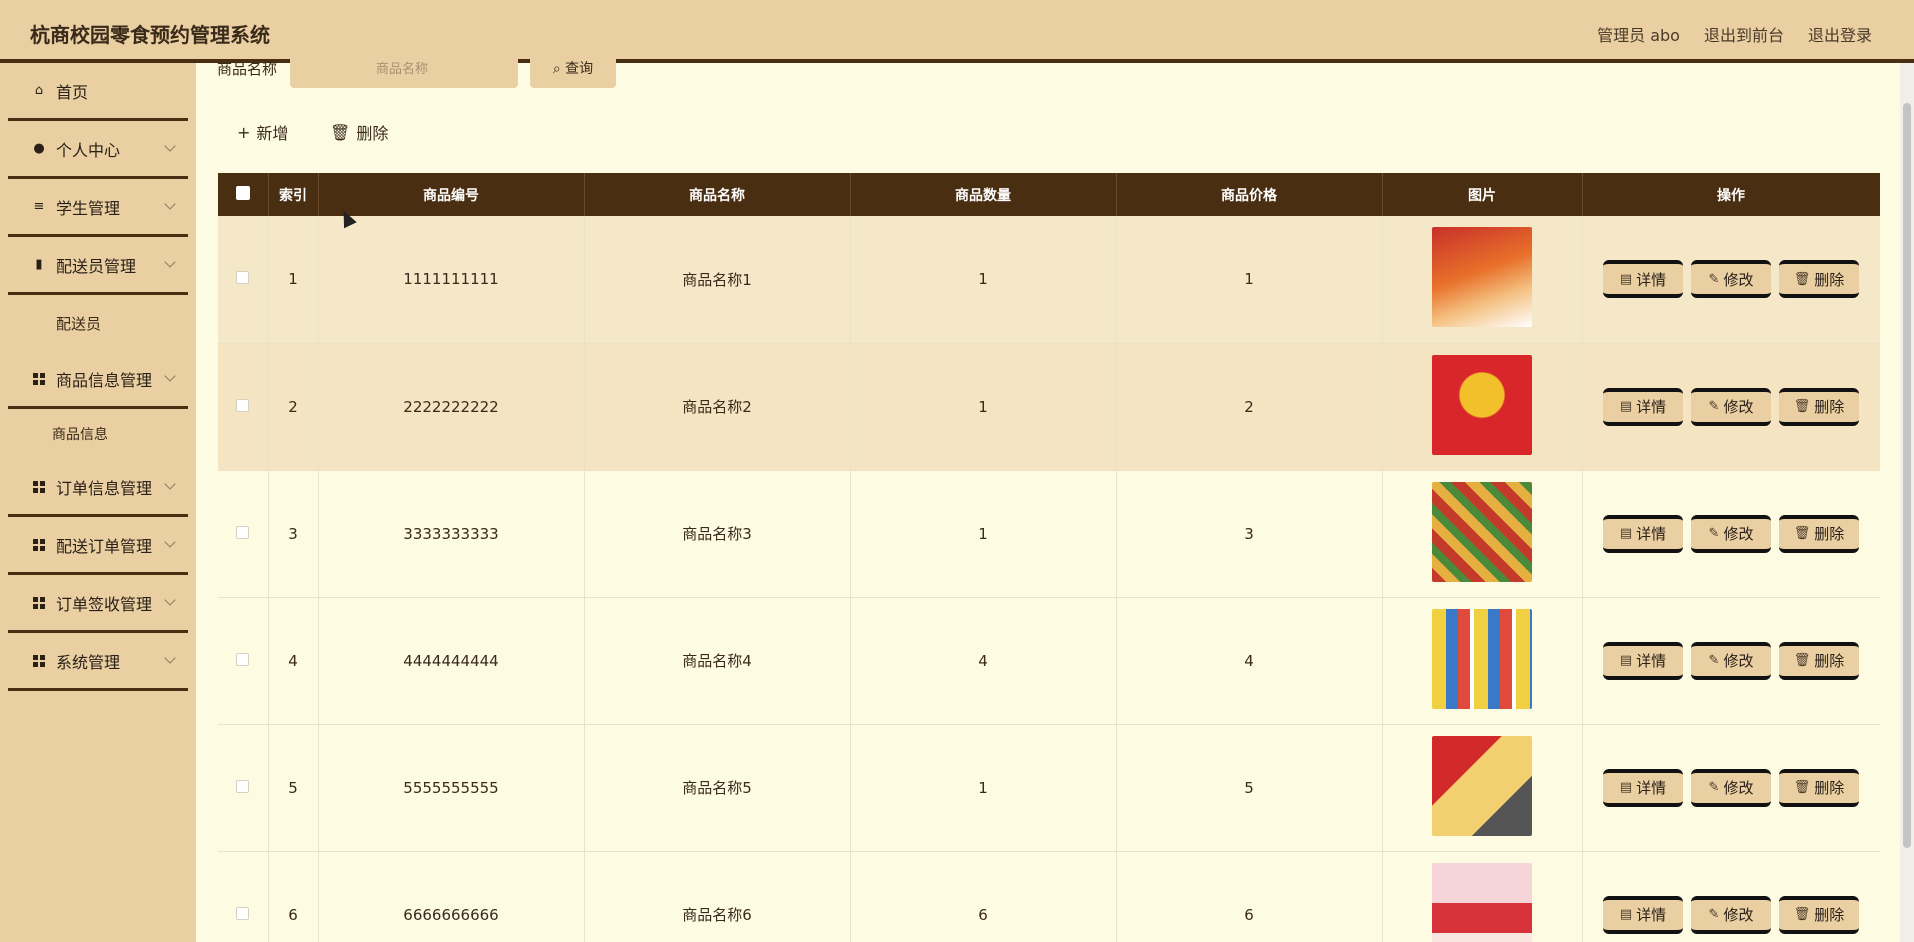 This screenshot has width=1914, height=942. Describe the element at coordinates (1249, 534) in the screenshot. I see `cell-product-price: 3` at that location.